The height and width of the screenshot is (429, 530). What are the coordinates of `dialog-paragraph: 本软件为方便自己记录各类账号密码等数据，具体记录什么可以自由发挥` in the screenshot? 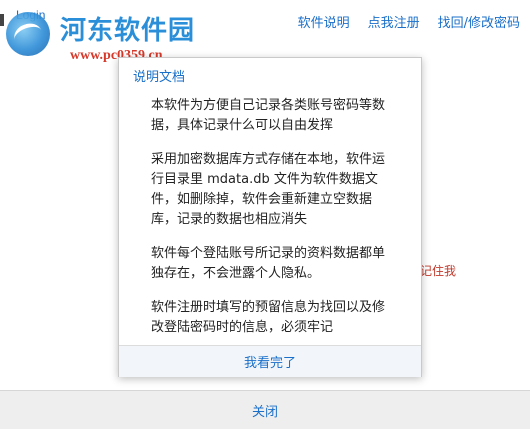 It's located at (268, 115).